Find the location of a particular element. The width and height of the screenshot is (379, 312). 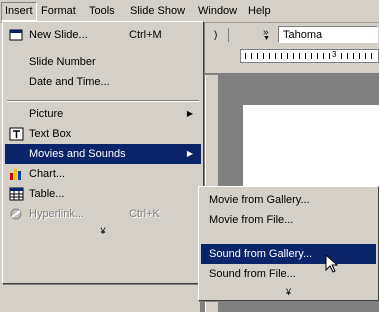

expand-submenu-chevron-icon: ¥ is located at coordinates (288, 292).